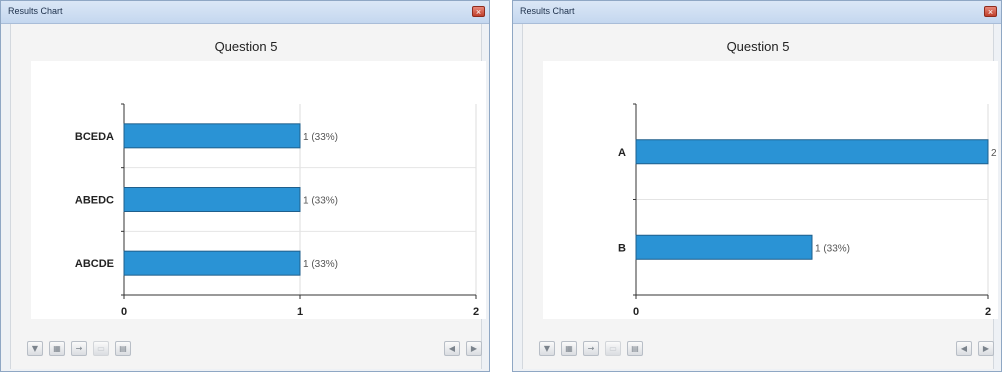 The width and height of the screenshot is (1005, 372). What do you see at coordinates (94, 201) in the screenshot?
I see `y-category-label: ABEDC` at bounding box center [94, 201].